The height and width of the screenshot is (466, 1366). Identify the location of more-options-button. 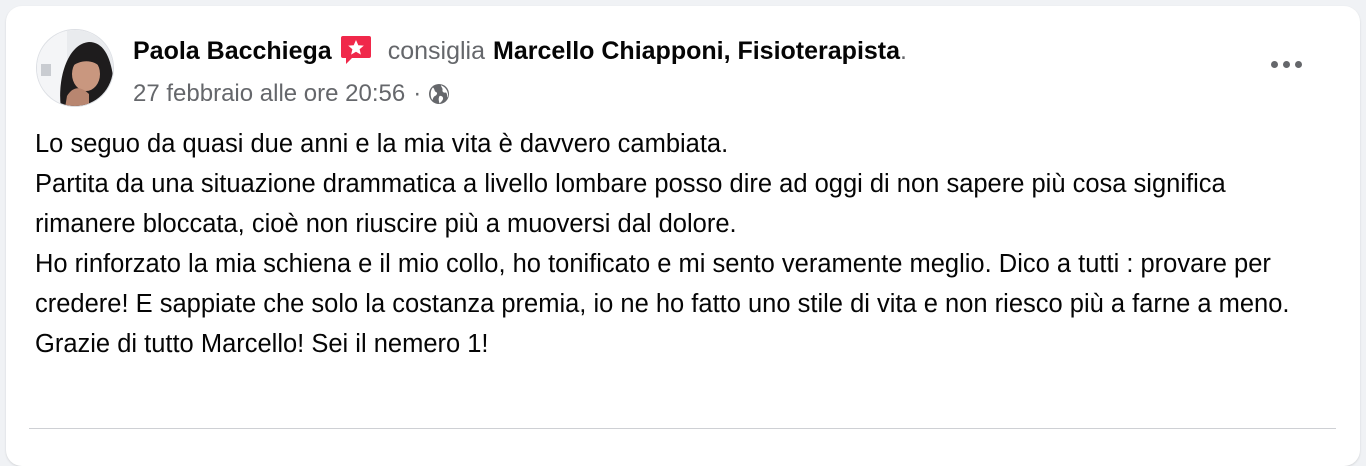
(1286, 64).